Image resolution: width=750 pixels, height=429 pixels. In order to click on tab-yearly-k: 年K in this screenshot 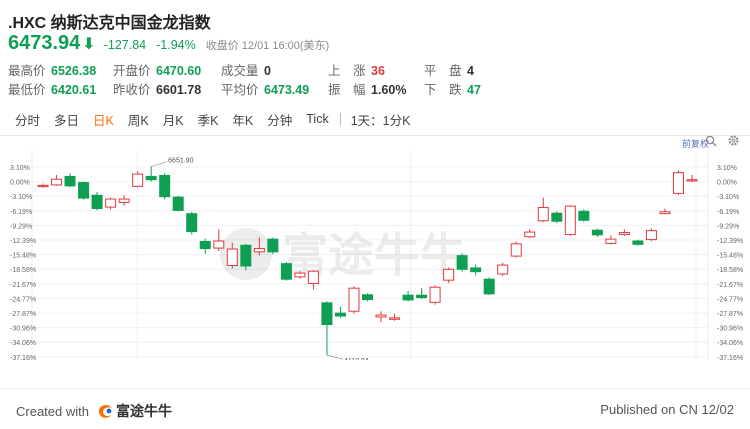, I will do `click(242, 119)`.